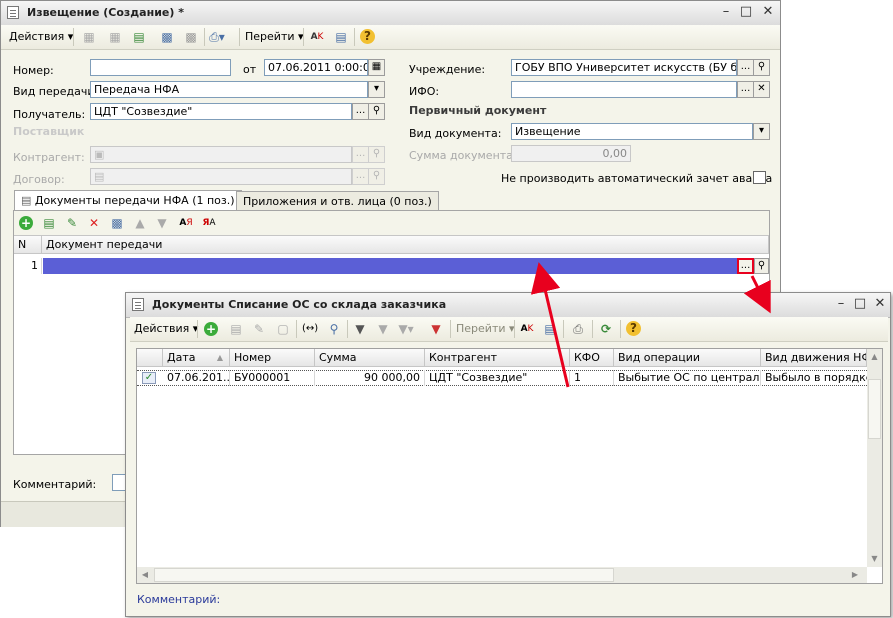 This screenshot has height=618, width=893. Describe the element at coordinates (160, 67) in the screenshot. I see `number-field` at that location.